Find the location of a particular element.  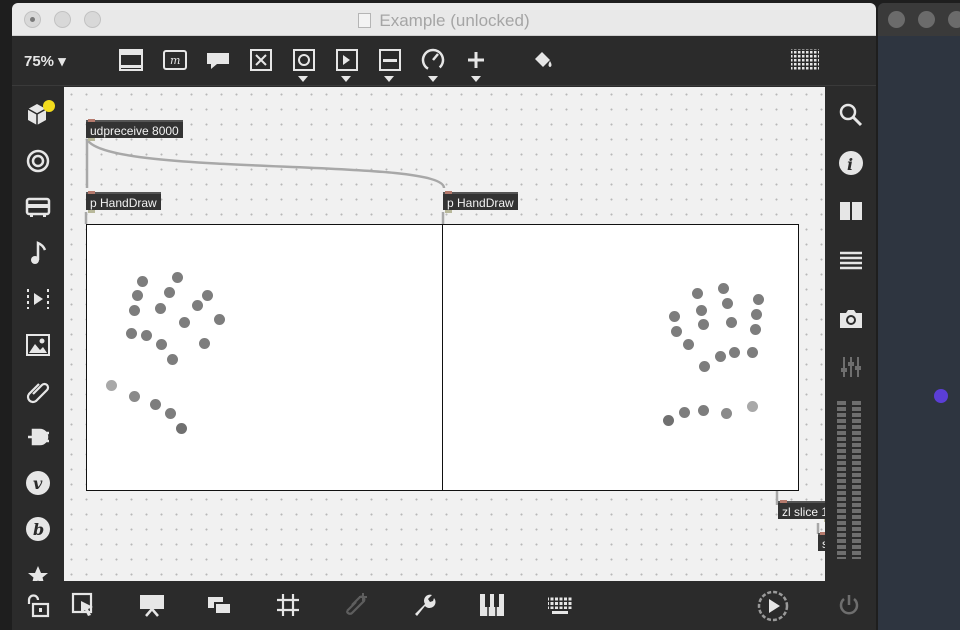

info-icon: i is located at coordinates (851, 163).